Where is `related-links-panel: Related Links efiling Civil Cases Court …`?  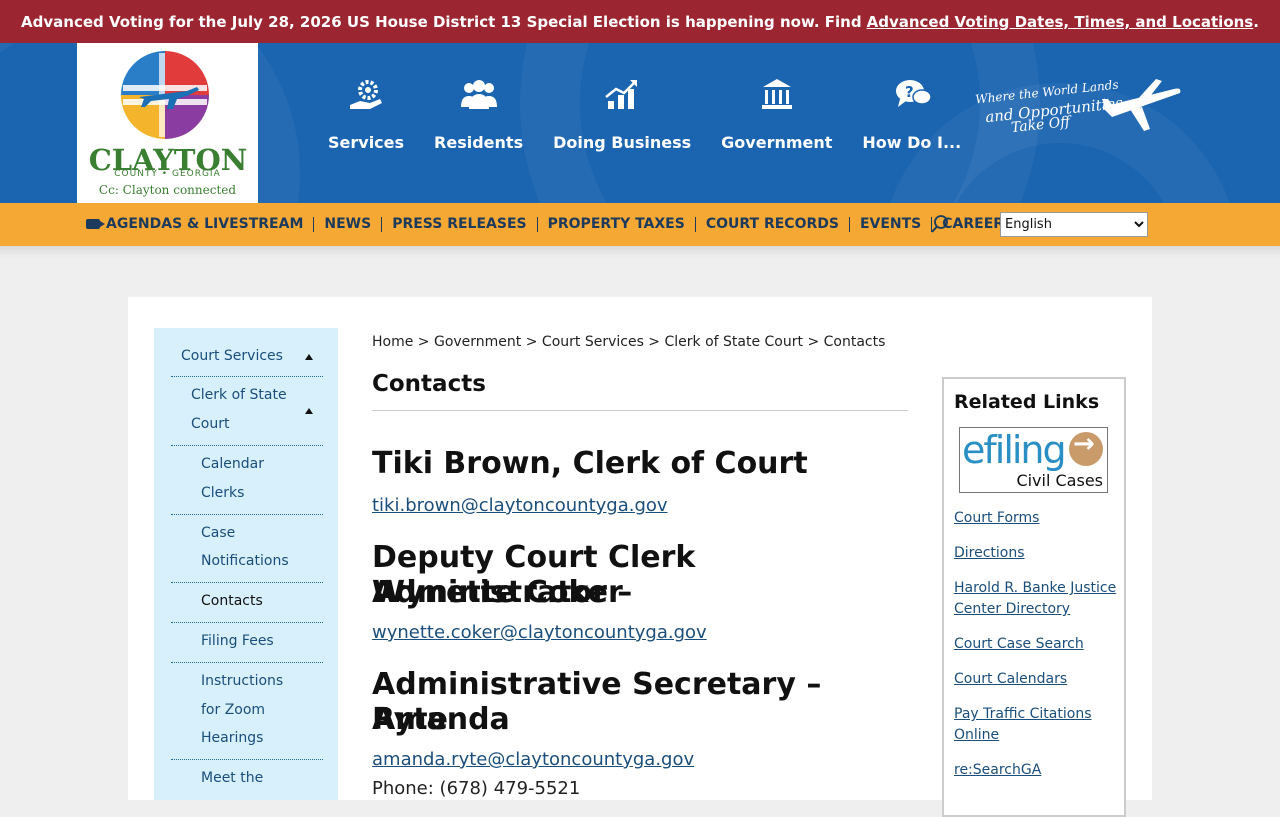
related-links-panel: Related Links efiling Civil Cases Court … is located at coordinates (1034, 597).